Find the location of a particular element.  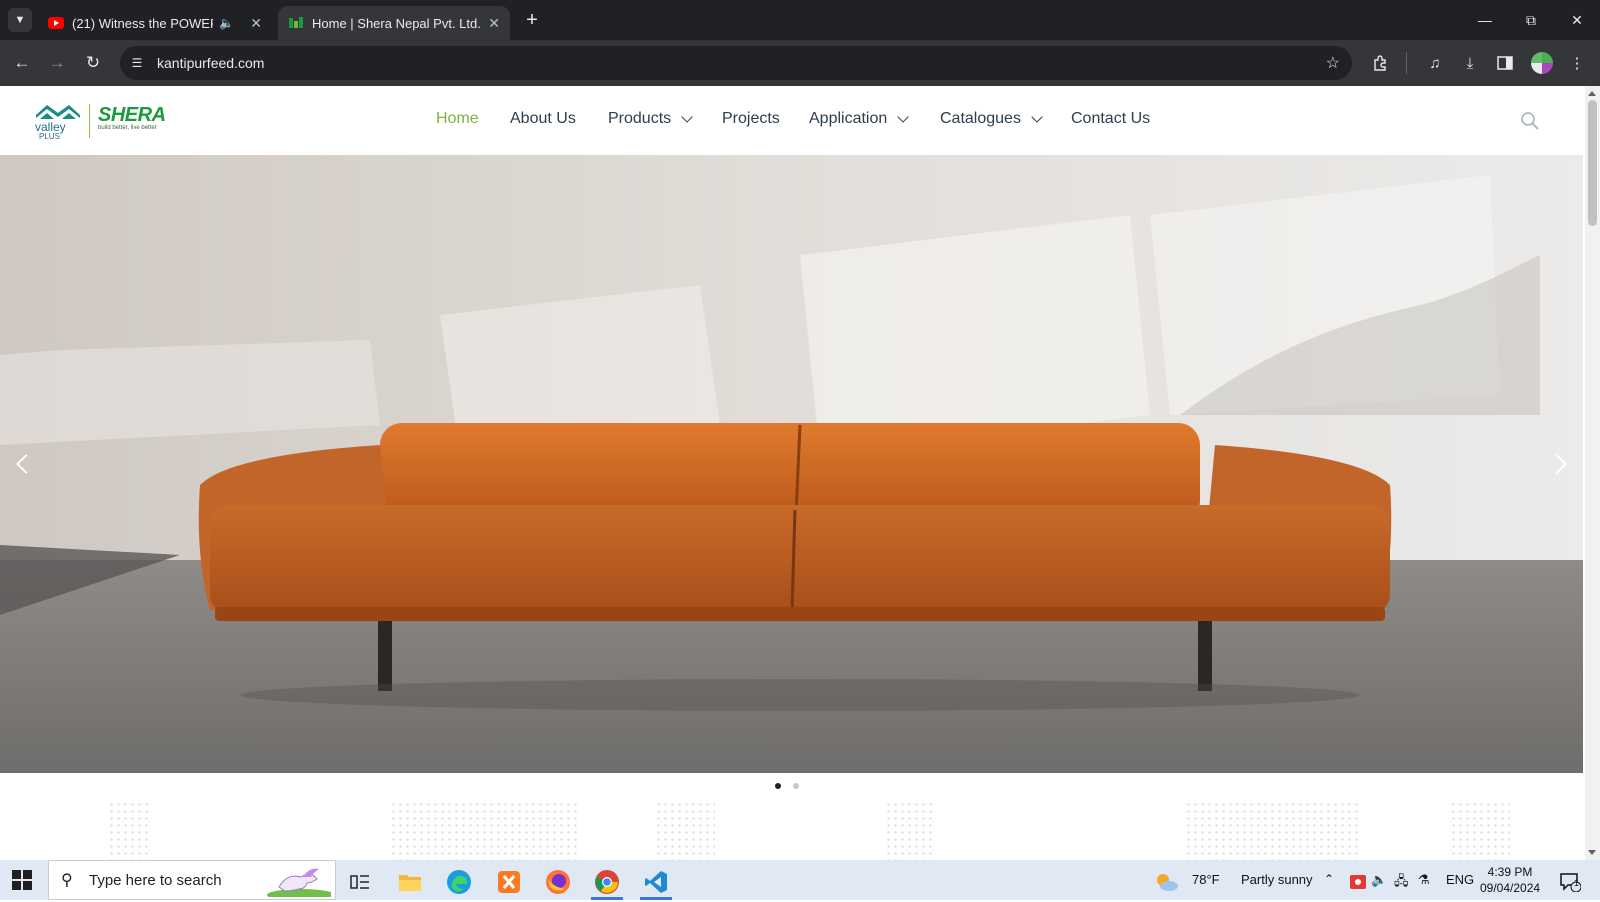

close-window-button: ✕ is located at coordinates (1577, 20).